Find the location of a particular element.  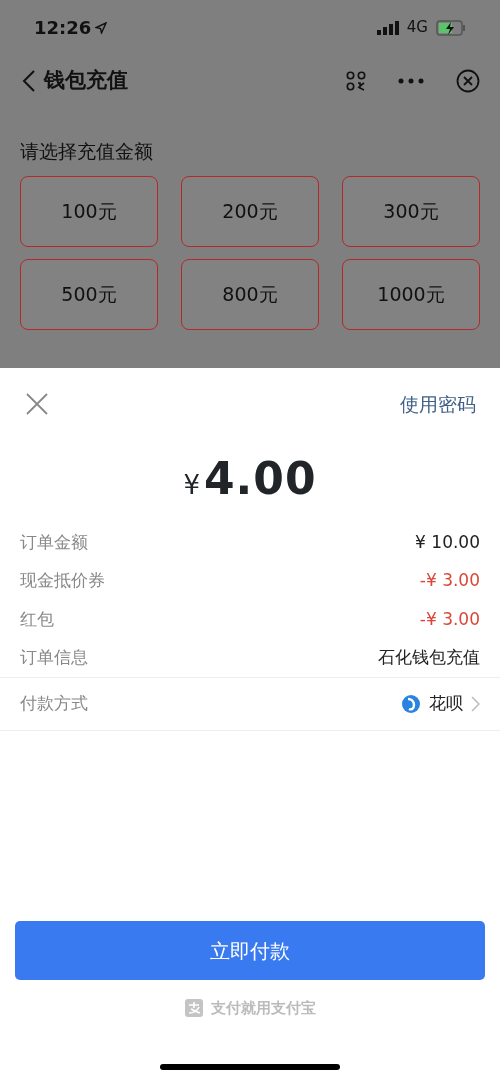

use-password-link: 使用密码 is located at coordinates (438, 404).